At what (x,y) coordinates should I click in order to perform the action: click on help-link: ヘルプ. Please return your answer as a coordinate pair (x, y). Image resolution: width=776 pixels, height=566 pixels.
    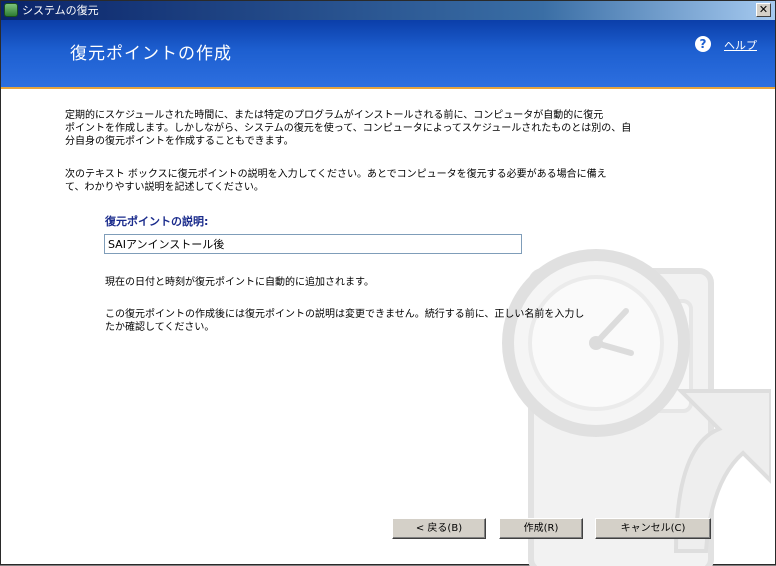
    Looking at the image, I should click on (740, 45).